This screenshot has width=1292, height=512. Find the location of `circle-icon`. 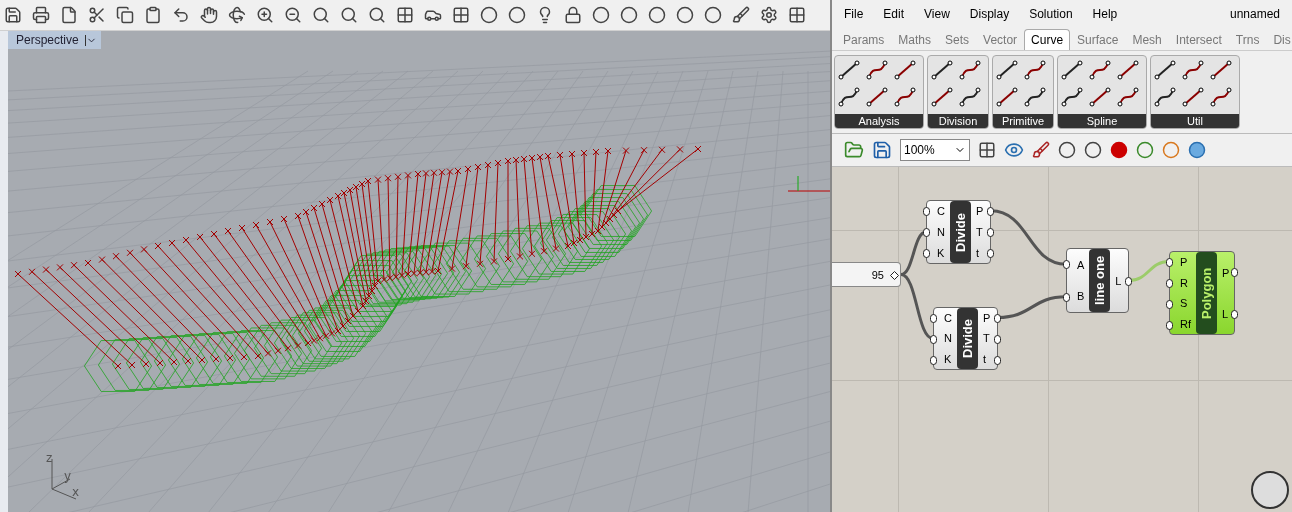

circle-icon is located at coordinates (489, 15).